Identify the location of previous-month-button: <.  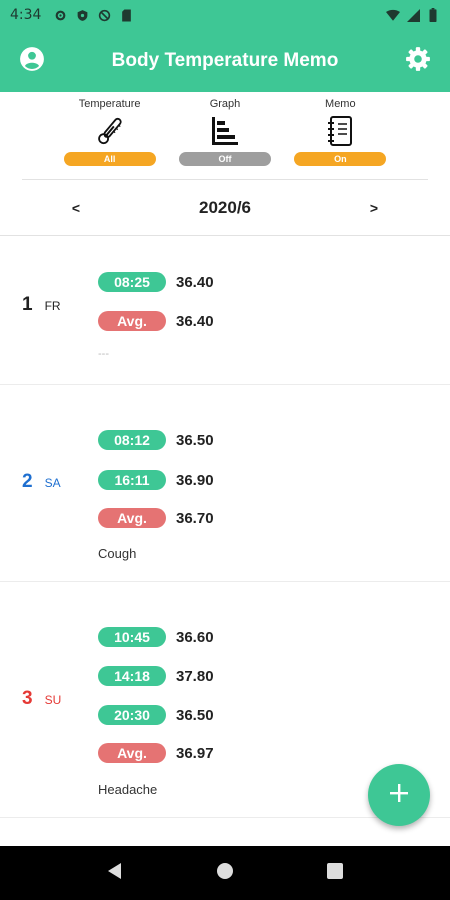
(76, 208).